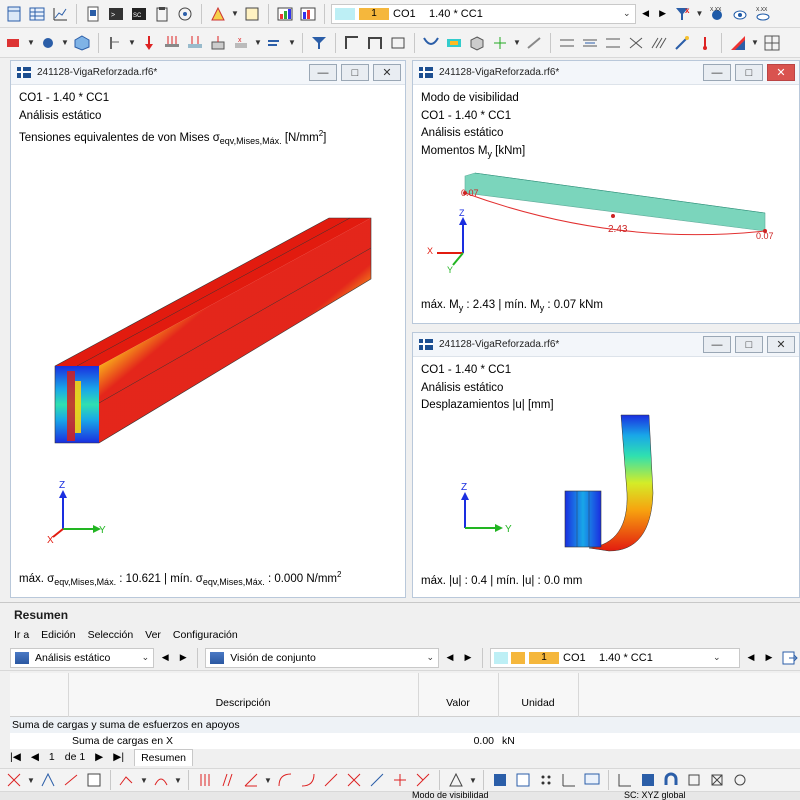 The image size is (800, 800). I want to click on section-view-icon, so click(398, 43).